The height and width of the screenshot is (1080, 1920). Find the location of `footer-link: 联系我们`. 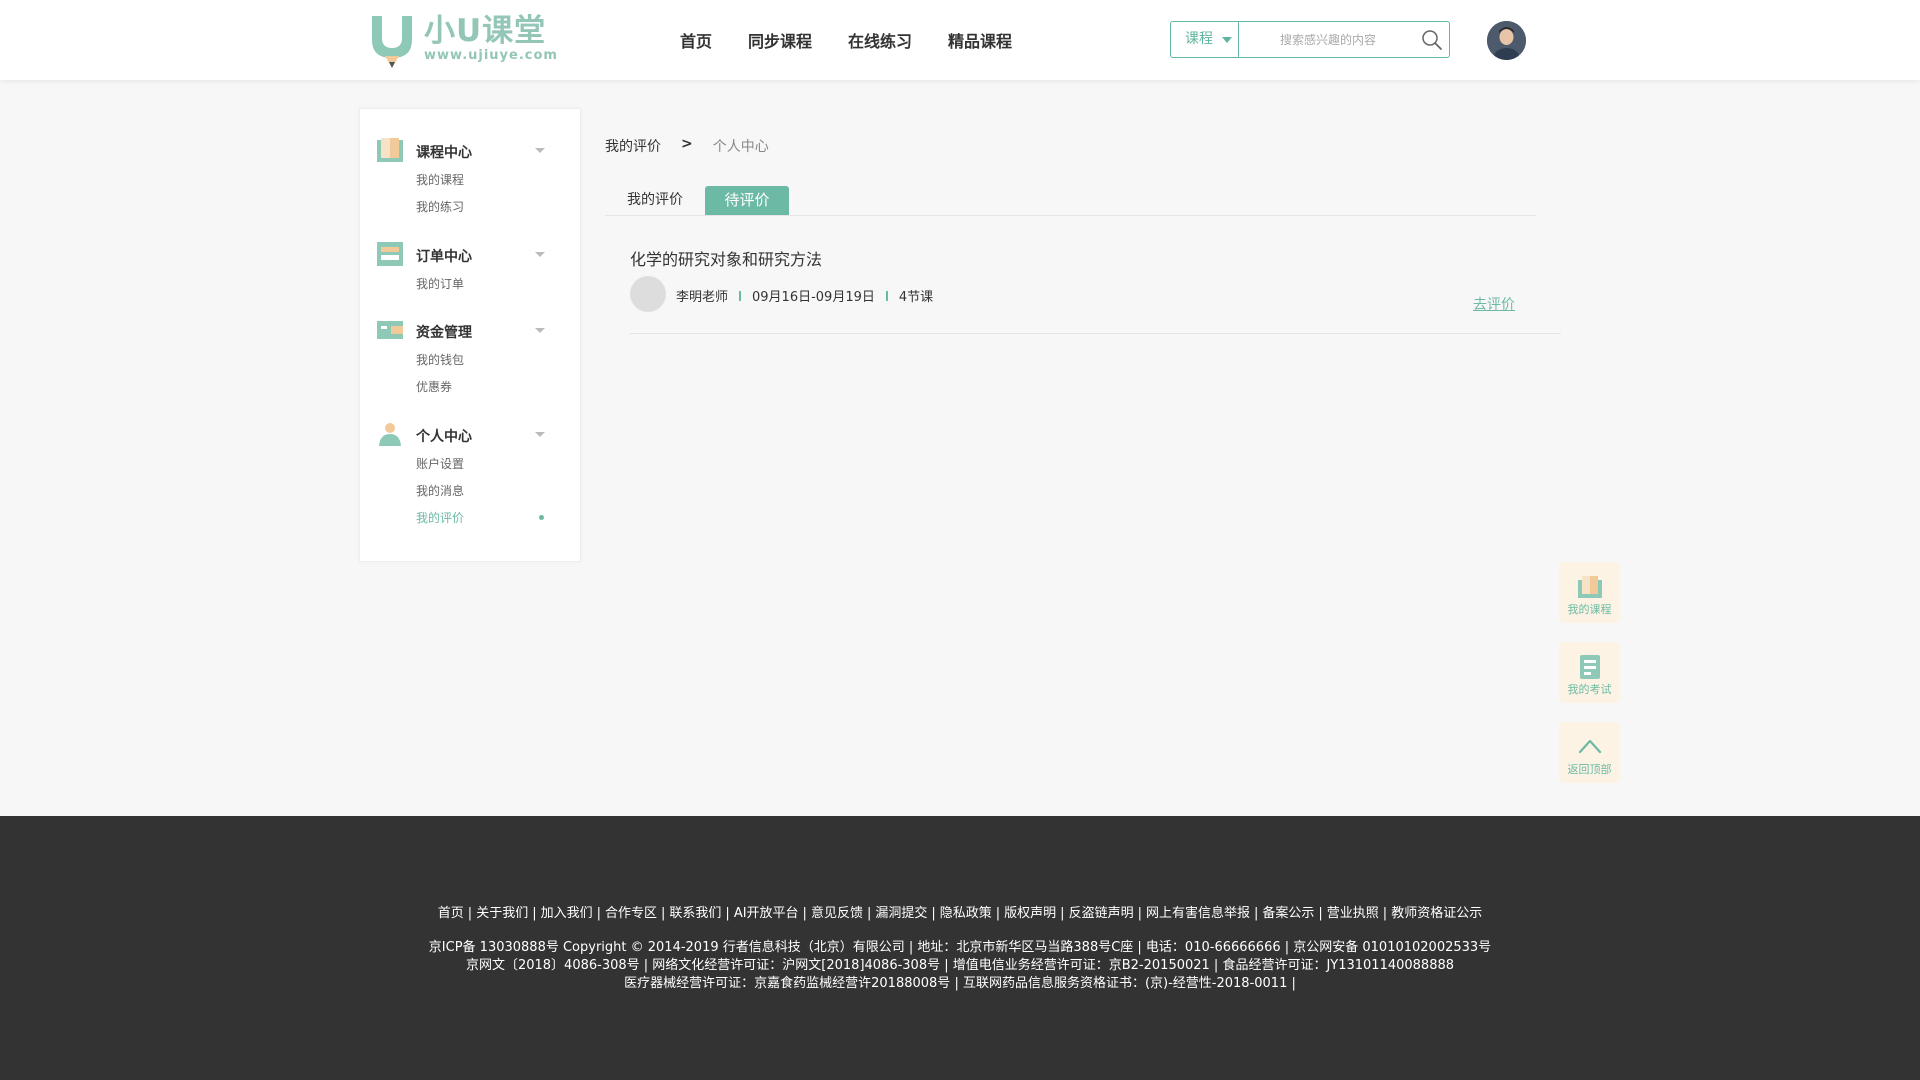

footer-link: 联系我们 is located at coordinates (695, 913).